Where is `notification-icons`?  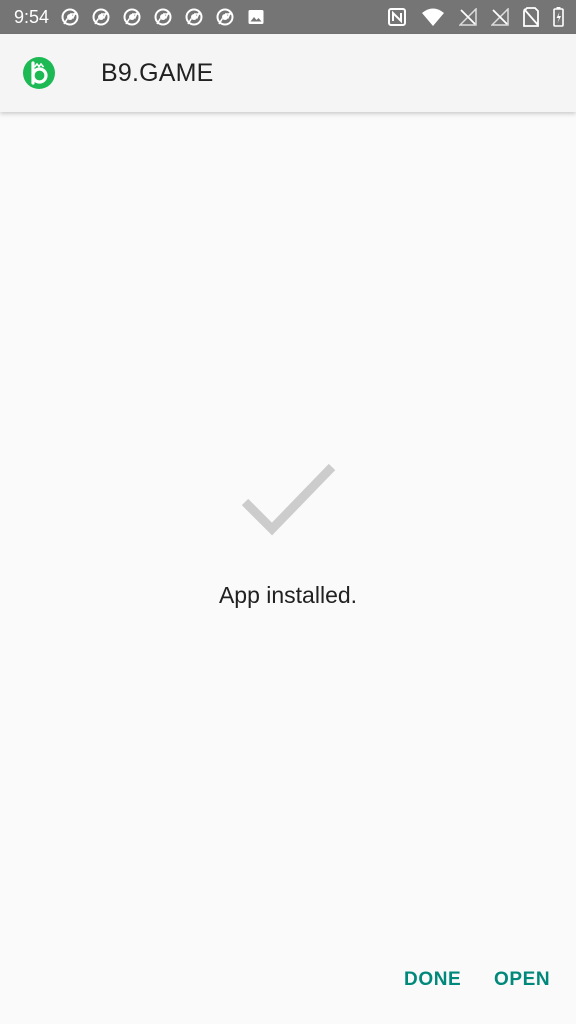
notification-icons is located at coordinates (163, 17).